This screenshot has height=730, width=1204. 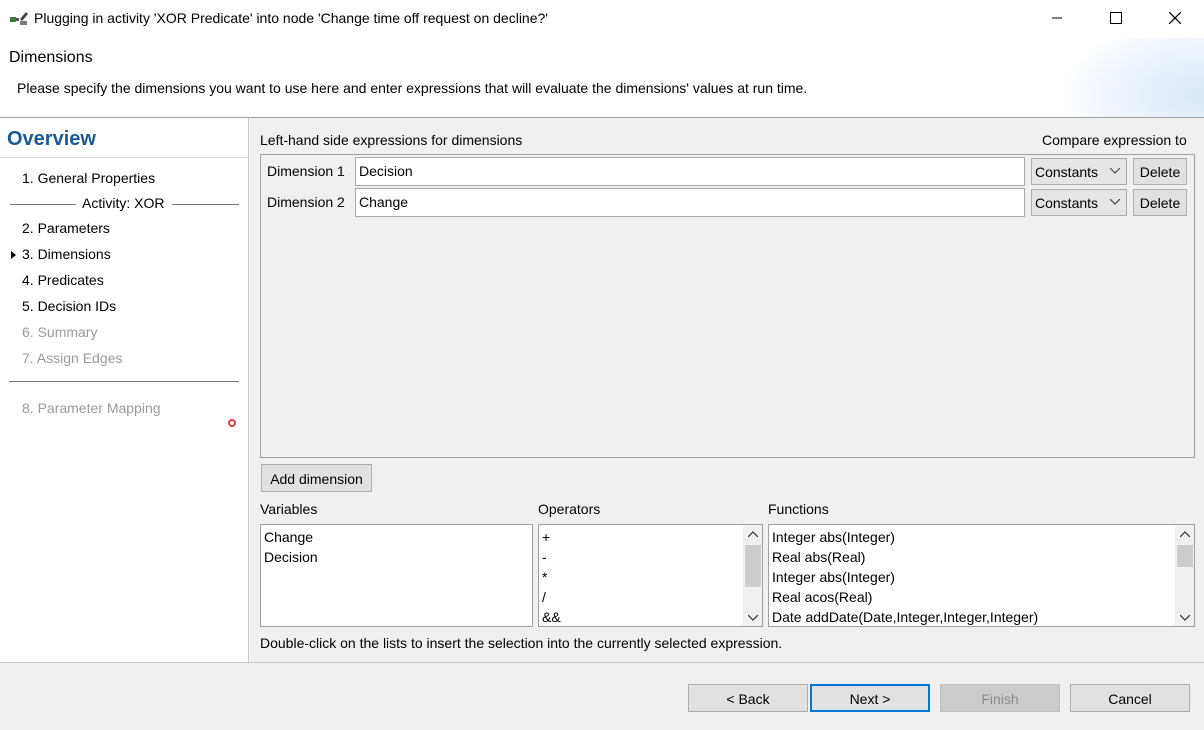 I want to click on list-item: Real acos(Real), so click(x=822, y=597).